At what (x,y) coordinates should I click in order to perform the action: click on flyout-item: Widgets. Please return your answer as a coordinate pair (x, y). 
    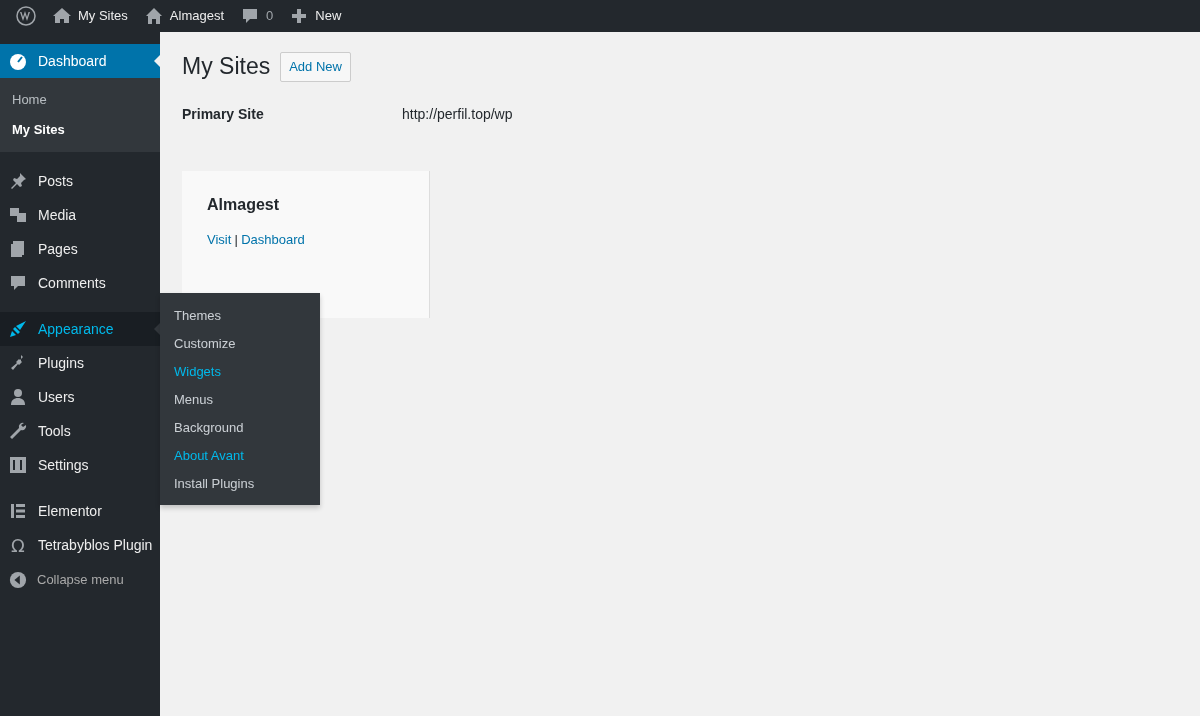
    Looking at the image, I should click on (240, 371).